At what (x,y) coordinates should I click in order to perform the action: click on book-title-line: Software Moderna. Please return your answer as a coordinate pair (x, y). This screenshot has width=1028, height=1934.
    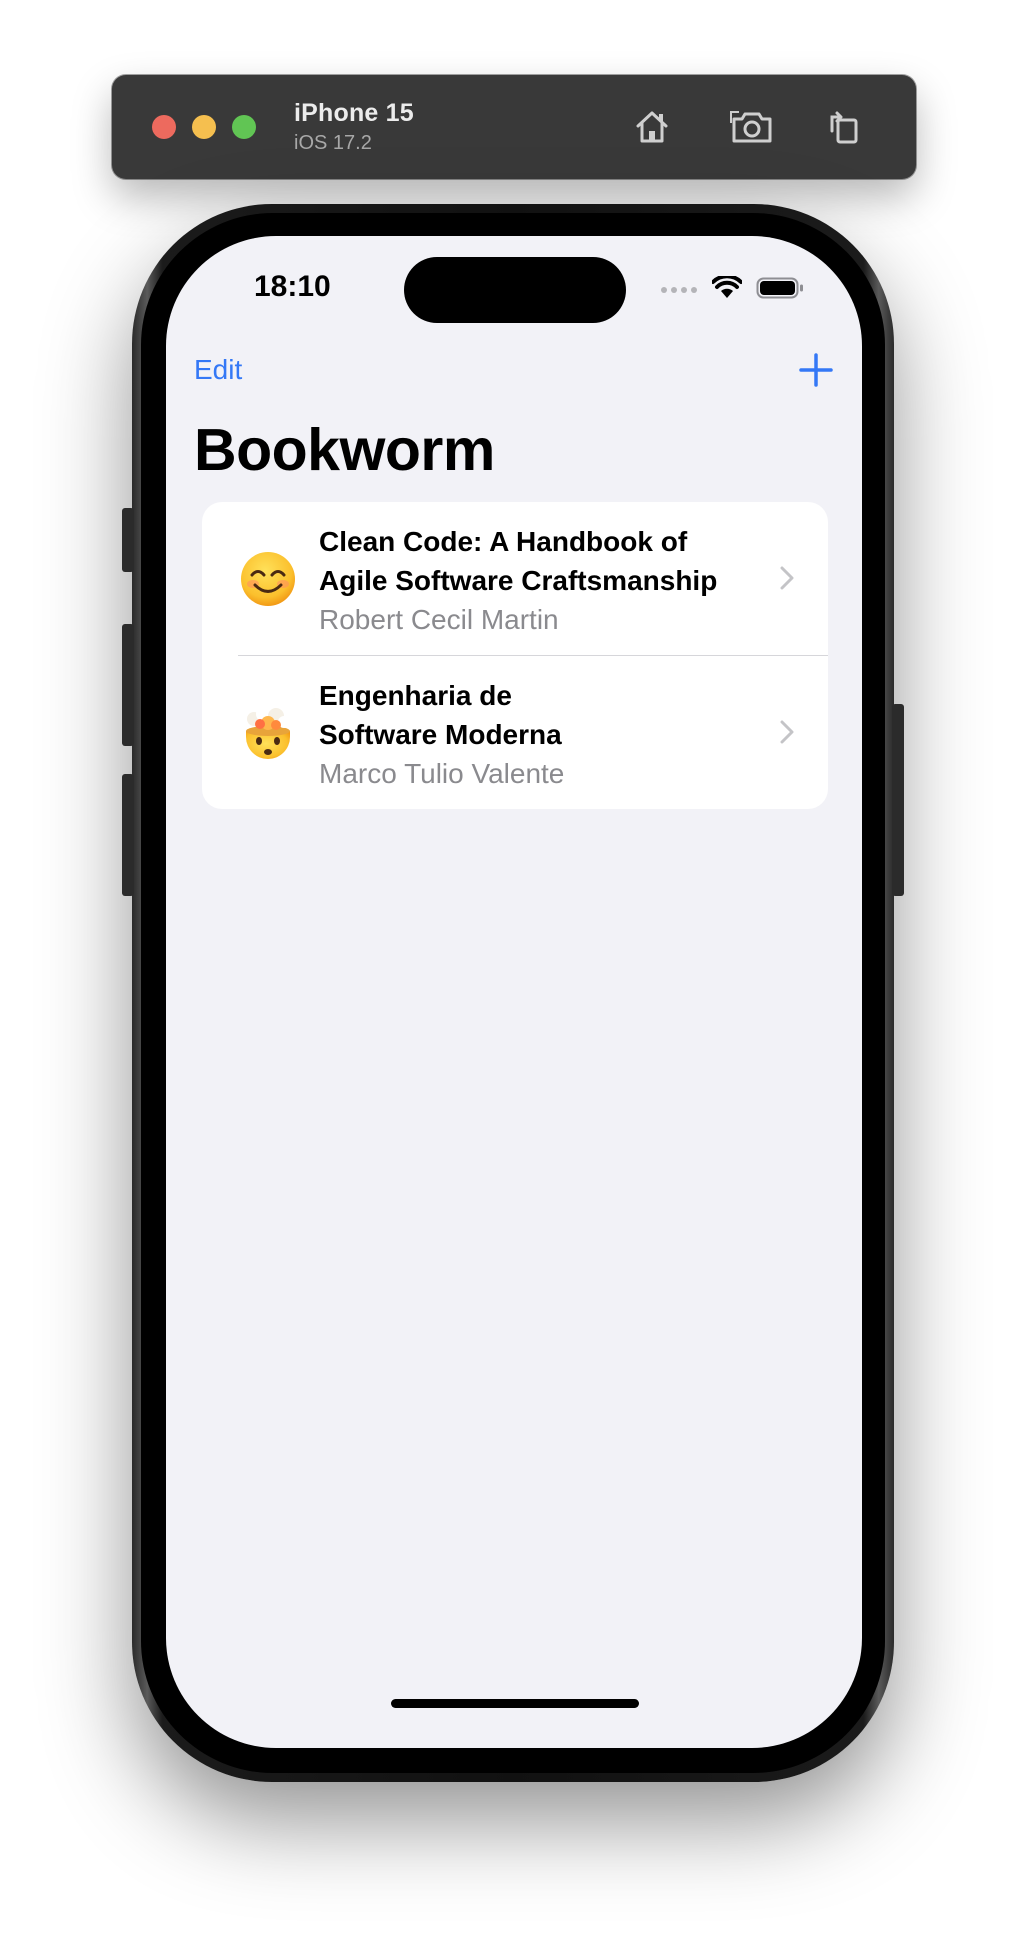
    Looking at the image, I should click on (440, 734).